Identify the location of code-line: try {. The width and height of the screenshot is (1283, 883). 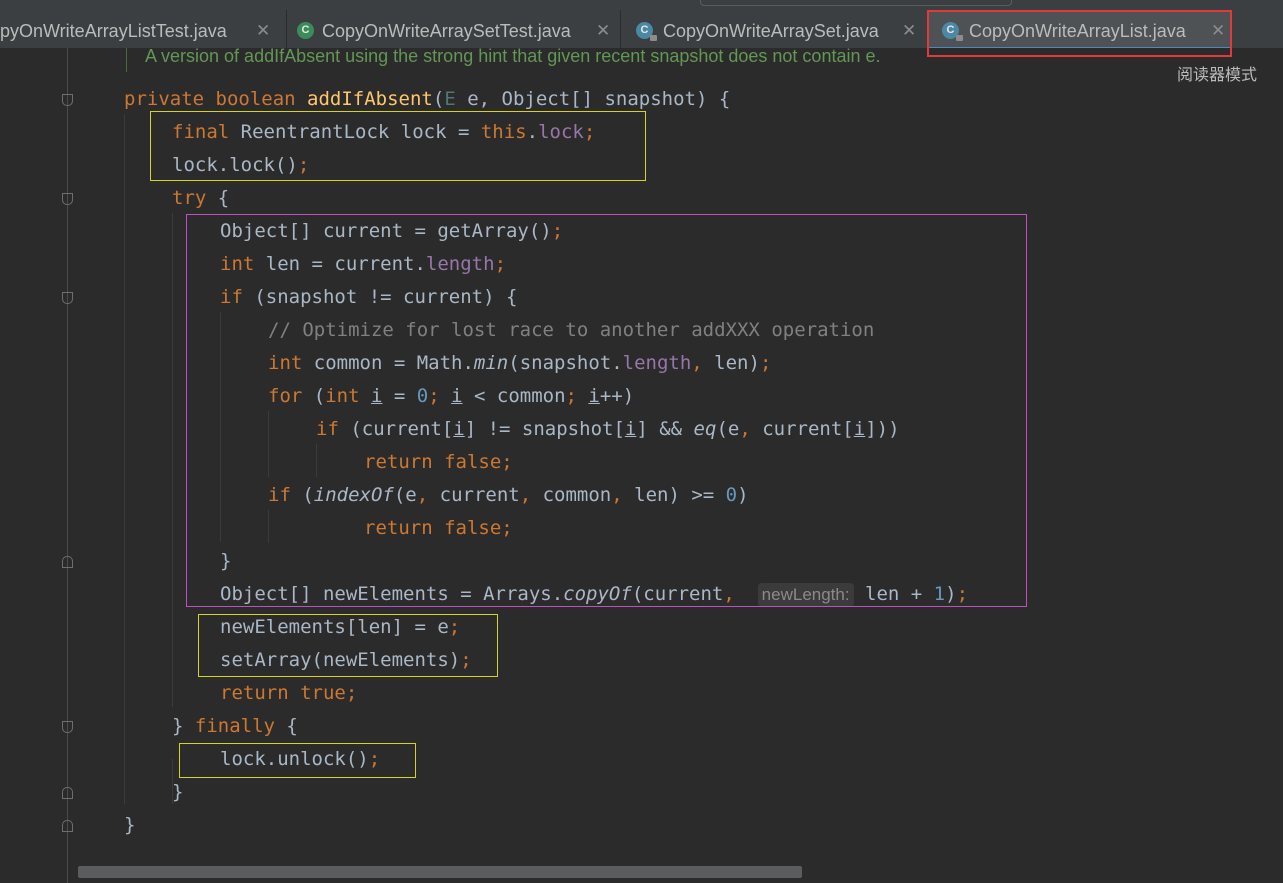
(201, 198).